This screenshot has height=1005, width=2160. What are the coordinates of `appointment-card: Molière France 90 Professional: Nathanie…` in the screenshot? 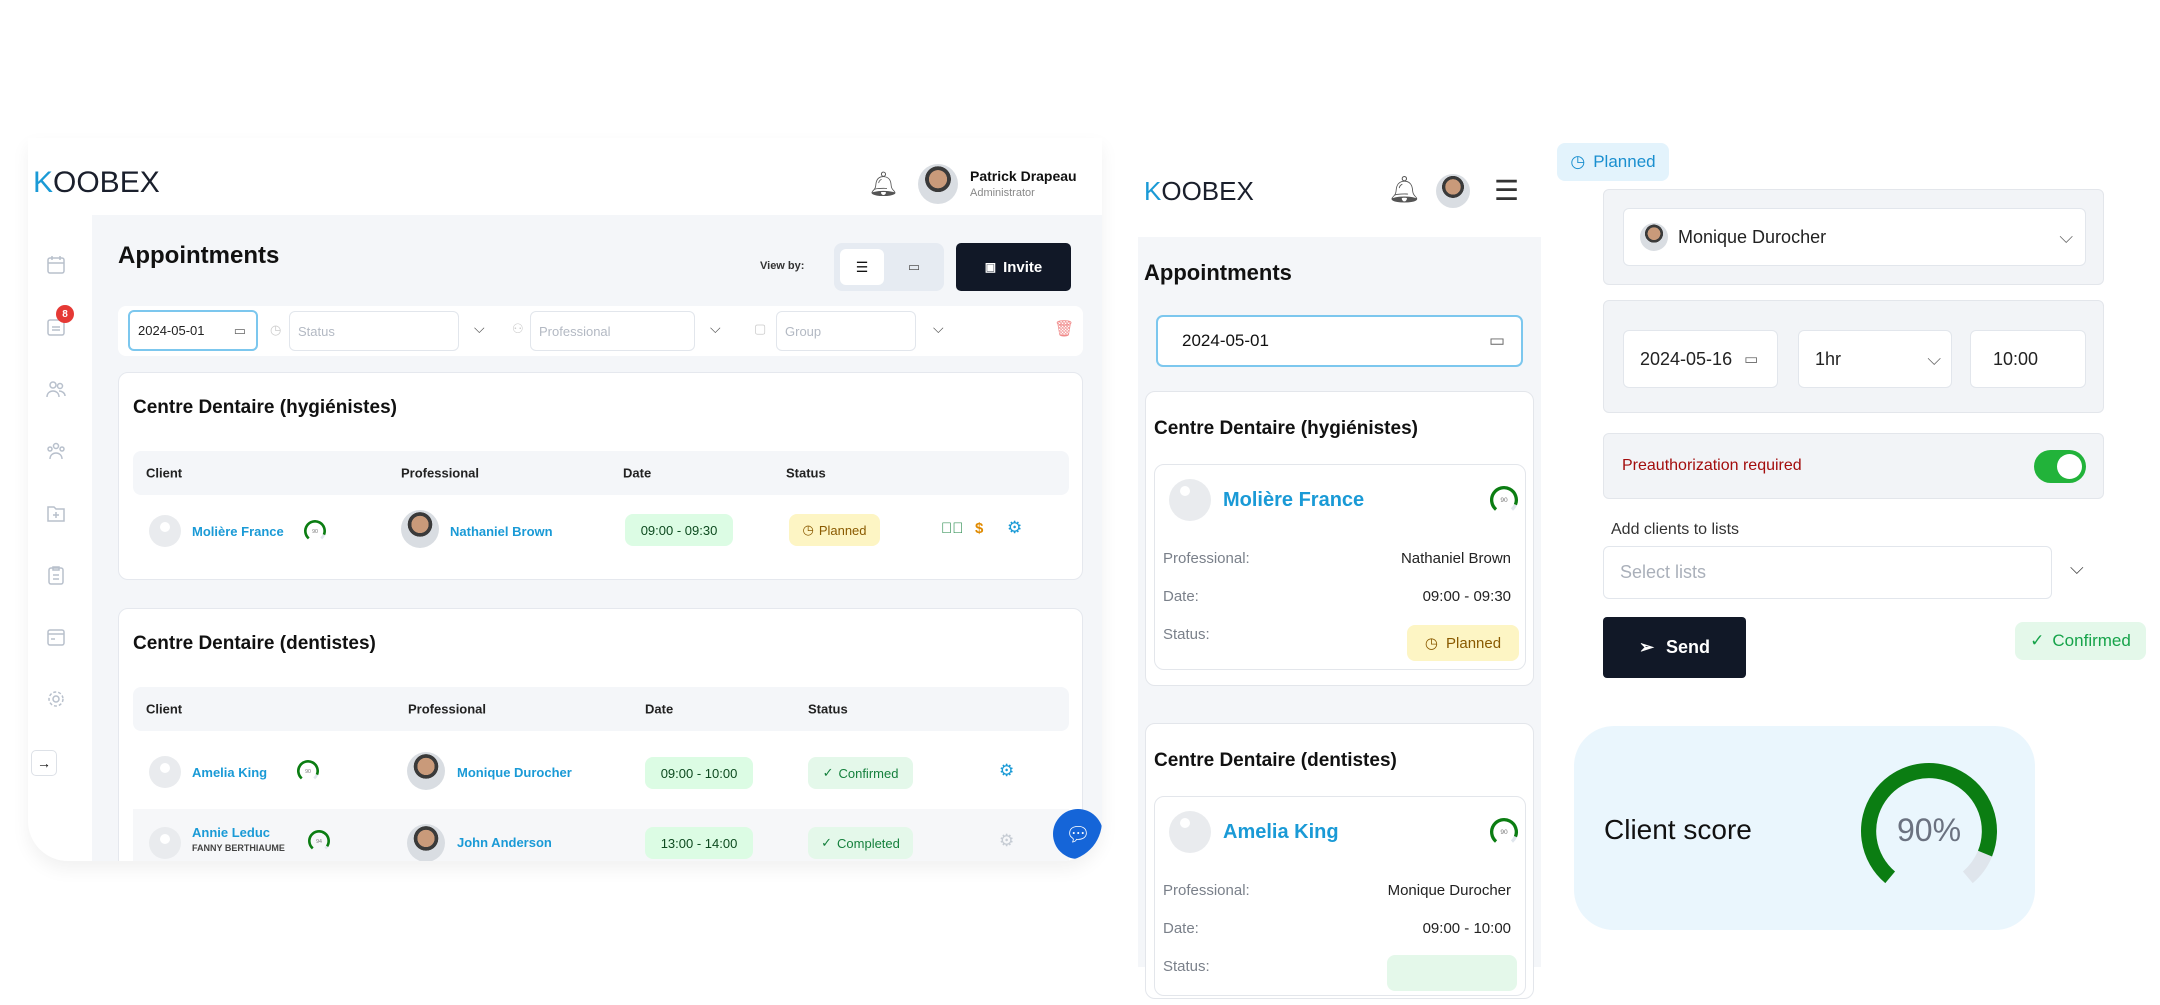 It's located at (1340, 567).